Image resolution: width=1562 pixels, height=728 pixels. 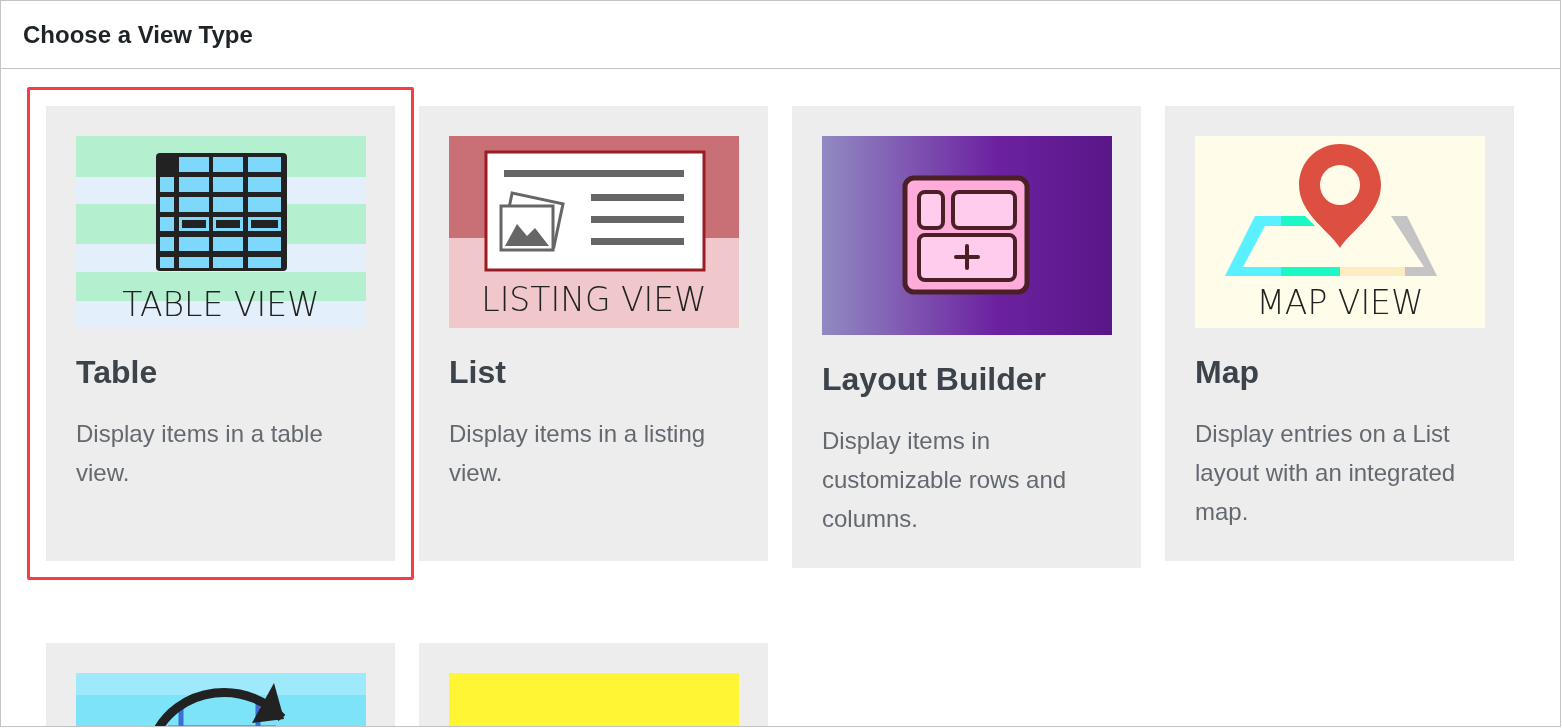 I want to click on globe-arrow-icon, so click(x=219, y=704).